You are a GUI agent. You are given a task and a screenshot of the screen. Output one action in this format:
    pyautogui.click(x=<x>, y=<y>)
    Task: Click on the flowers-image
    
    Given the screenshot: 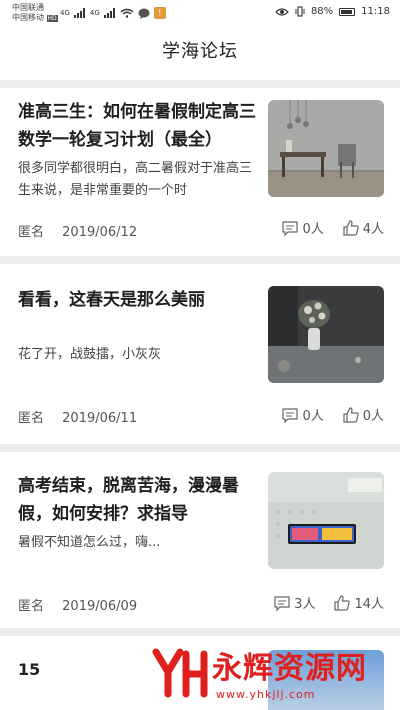 What is the action you would take?
    pyautogui.click(x=326, y=334)
    